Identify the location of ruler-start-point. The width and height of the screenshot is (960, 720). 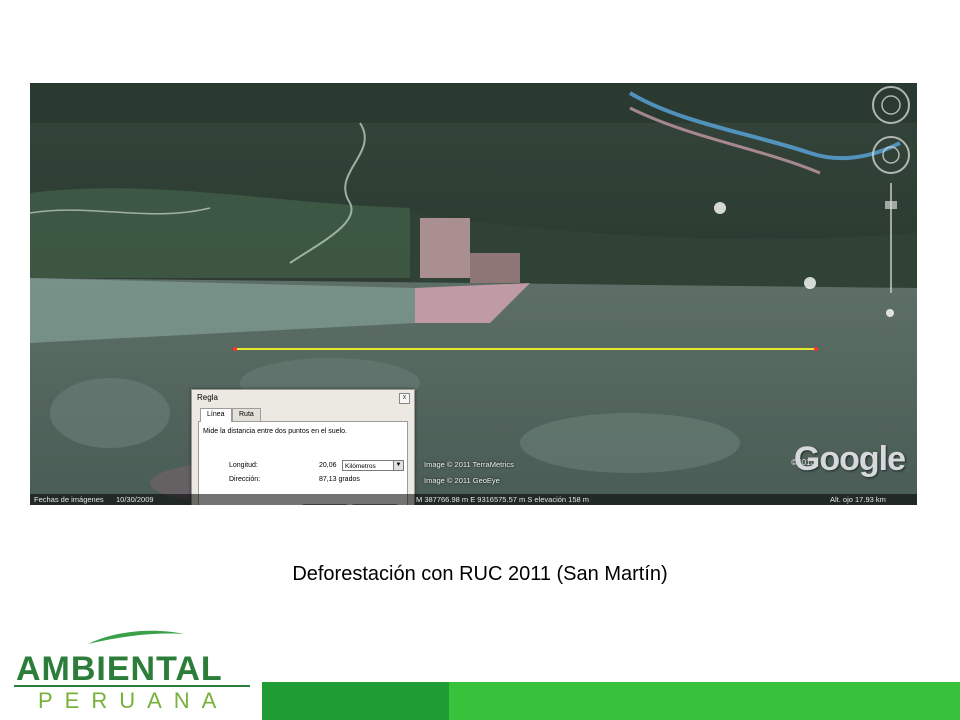
(235, 349).